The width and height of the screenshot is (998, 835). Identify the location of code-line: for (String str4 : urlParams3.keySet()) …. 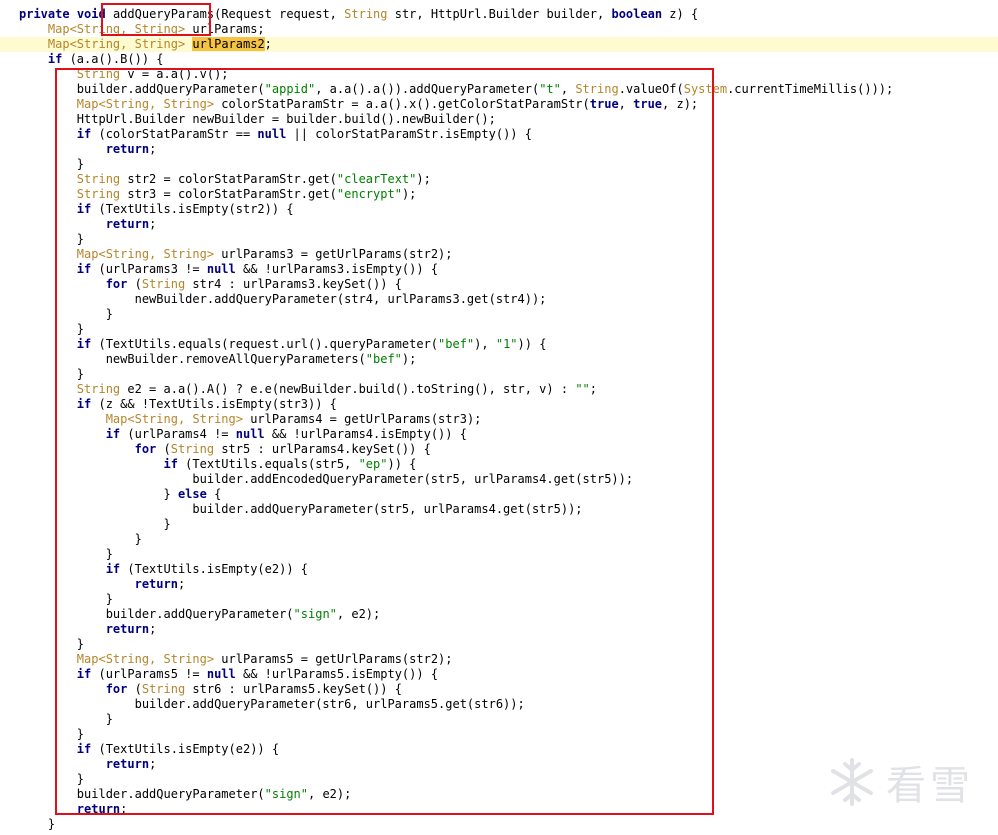
(508, 284).